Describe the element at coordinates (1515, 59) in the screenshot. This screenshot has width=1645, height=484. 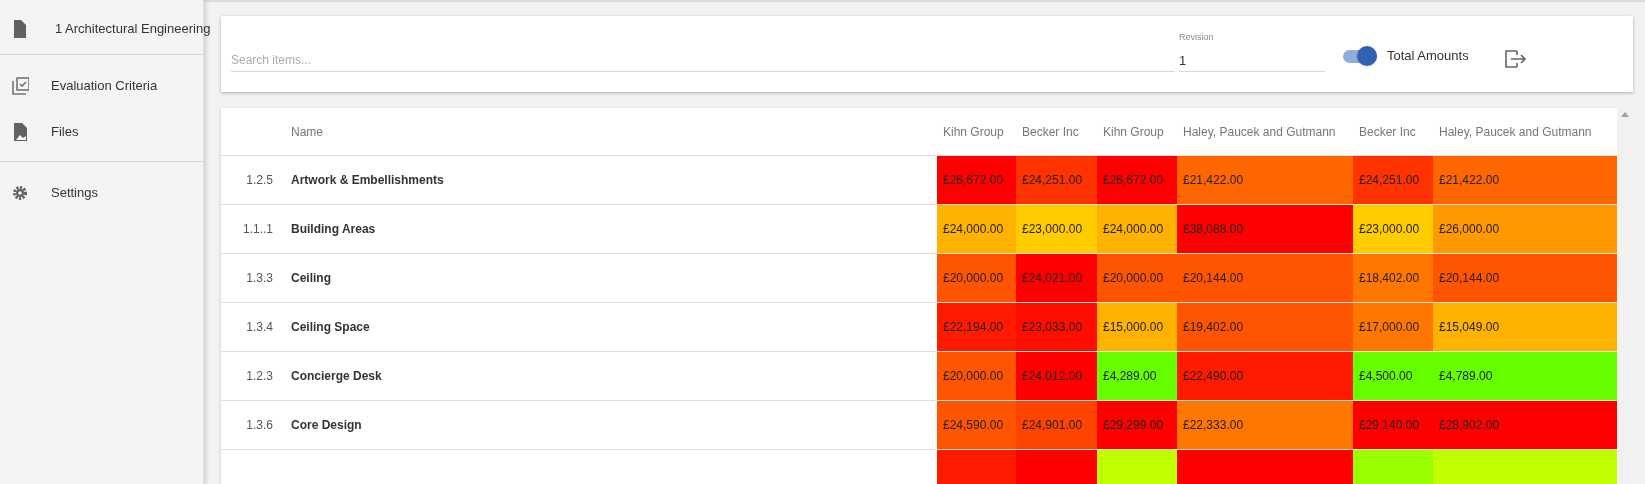
I see `export-icon` at that location.